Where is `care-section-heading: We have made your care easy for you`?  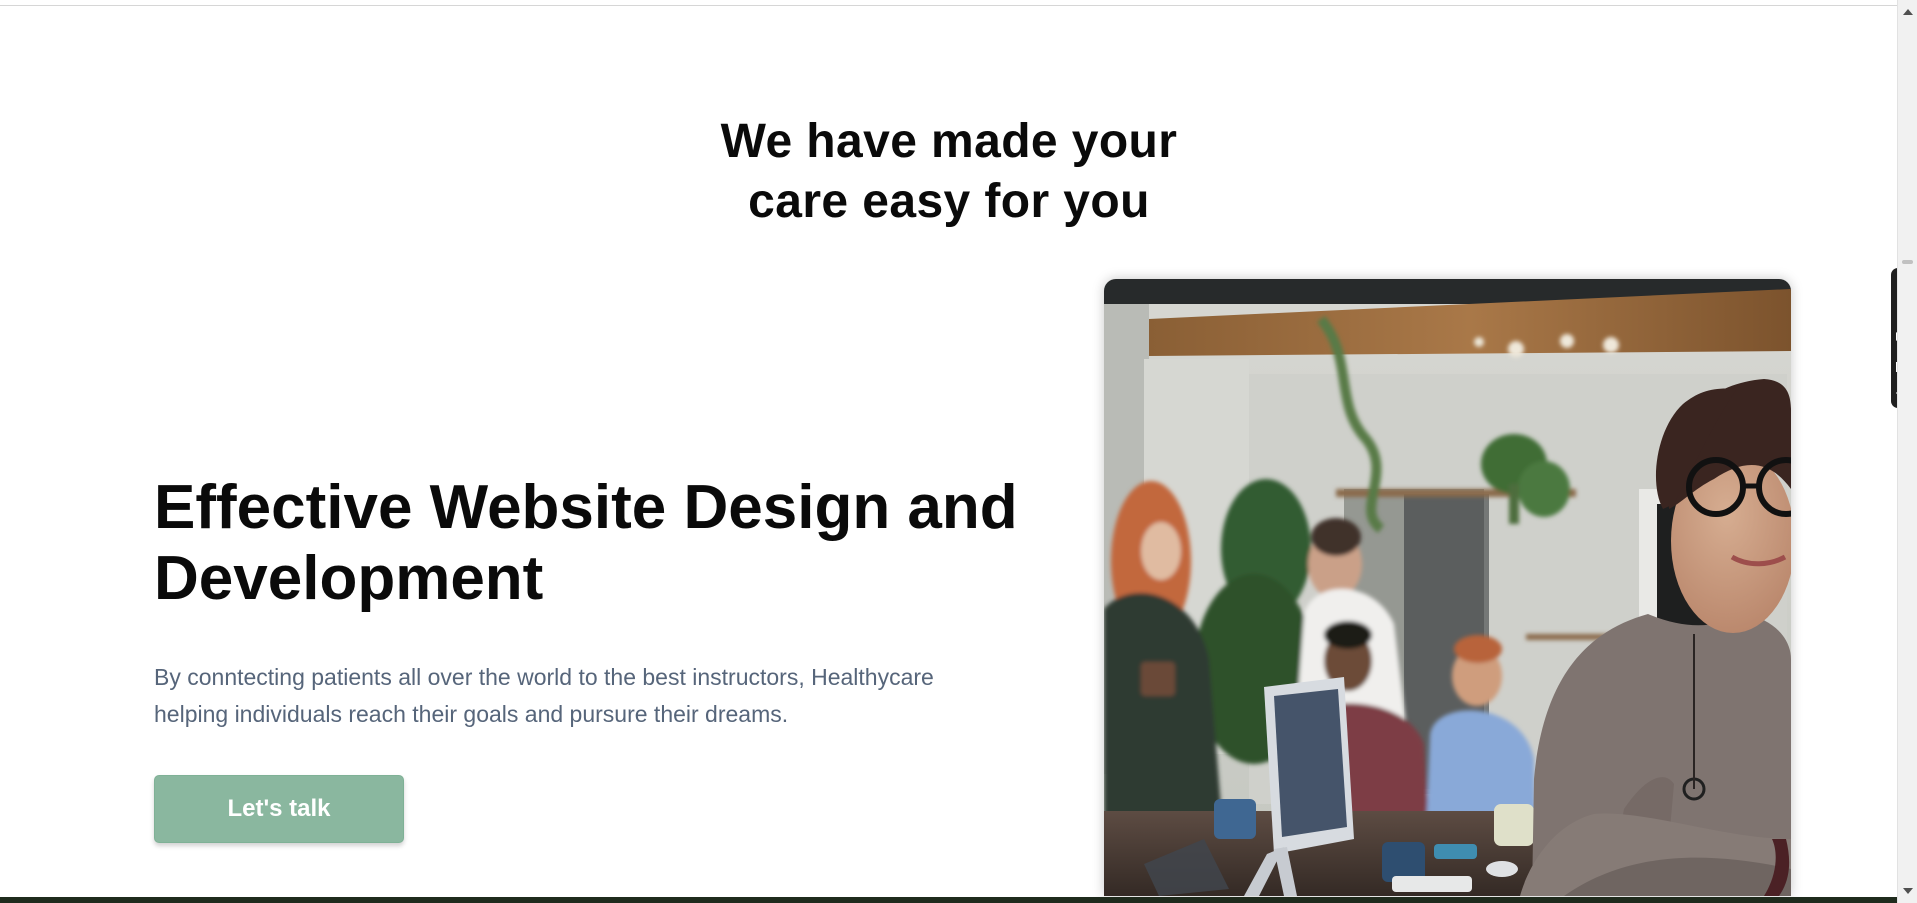 care-section-heading: We have made your care easy for you is located at coordinates (949, 172).